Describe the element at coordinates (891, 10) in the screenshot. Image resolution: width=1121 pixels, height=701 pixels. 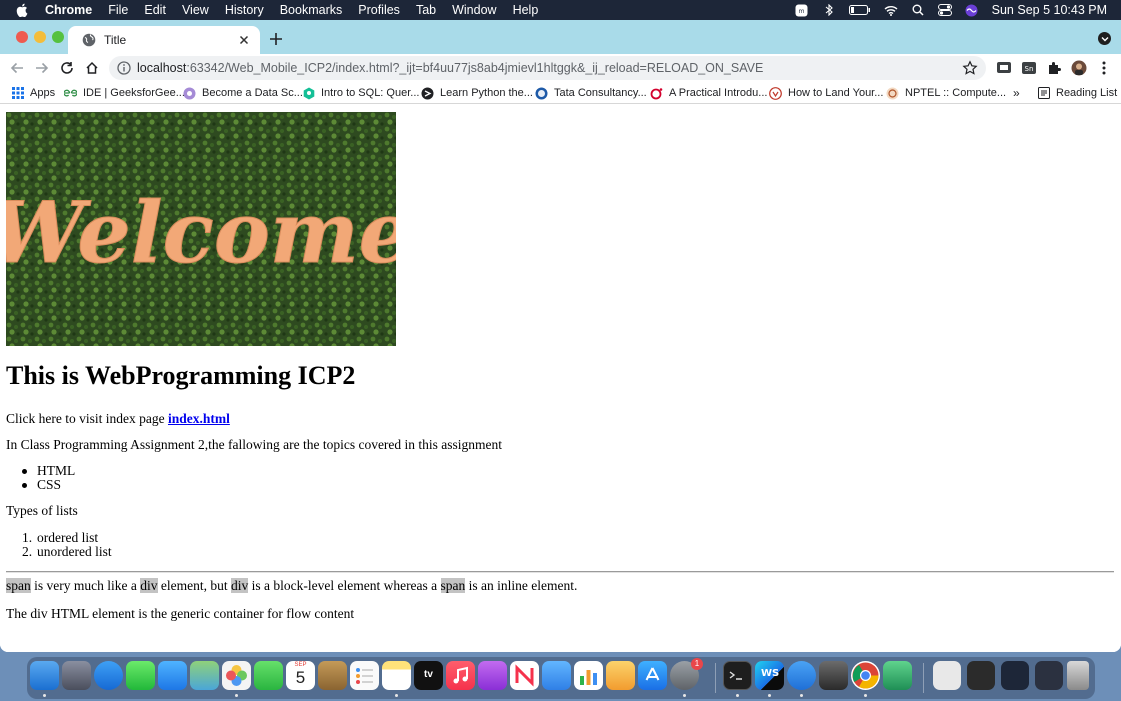
I see `wifi-icon` at that location.